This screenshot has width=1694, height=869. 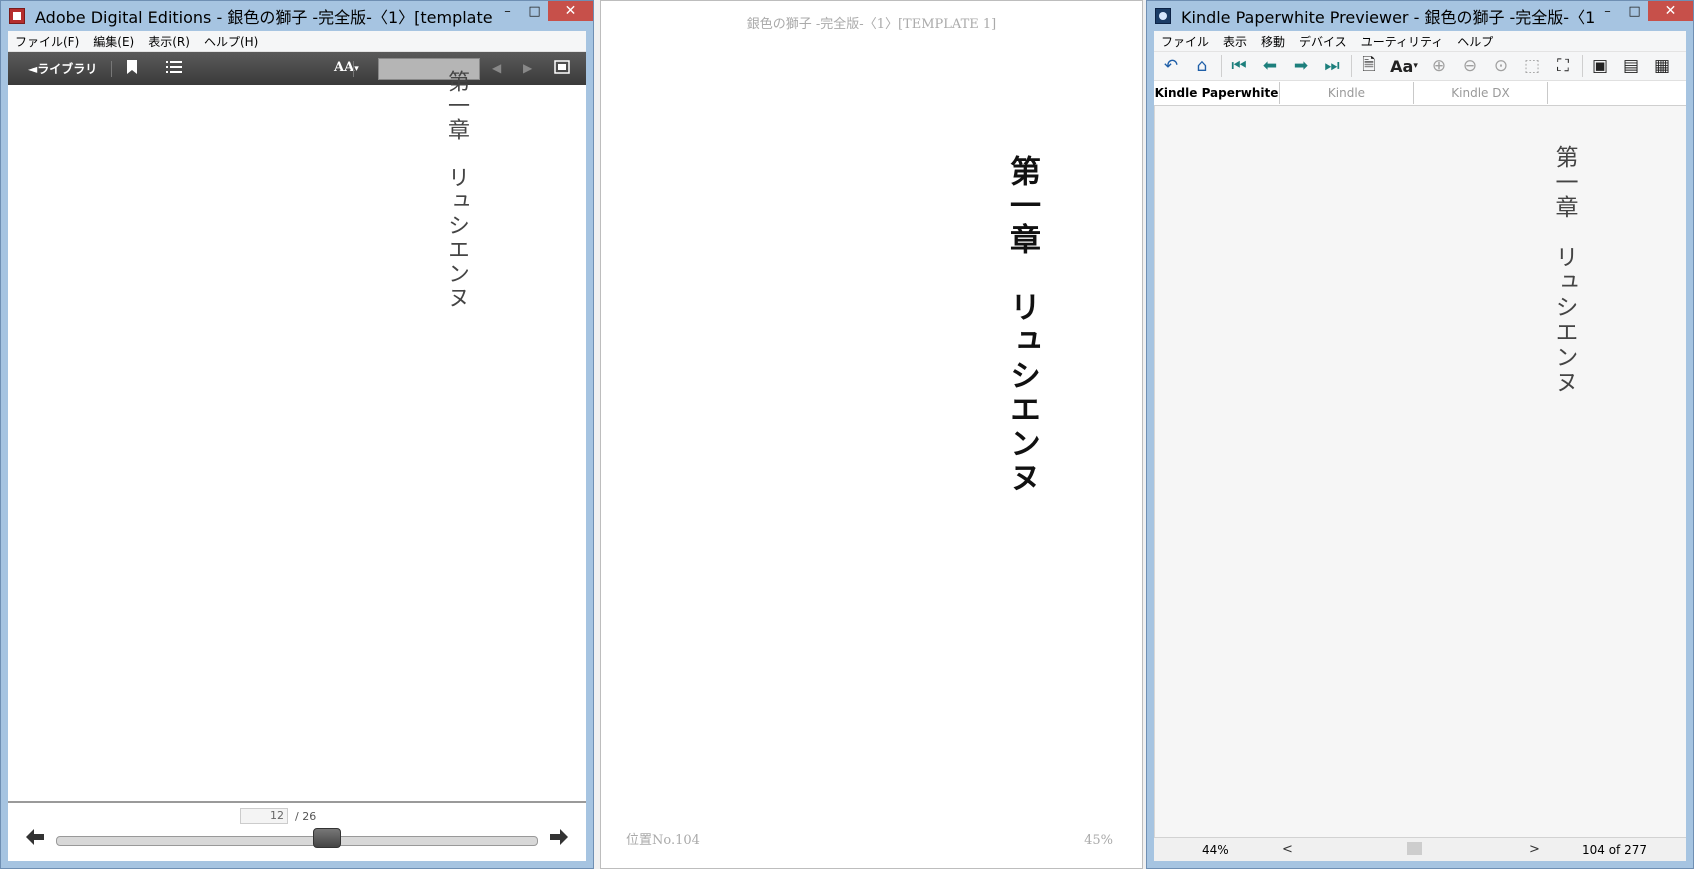 I want to click on pages-icon: ▤, so click(x=1631, y=66).